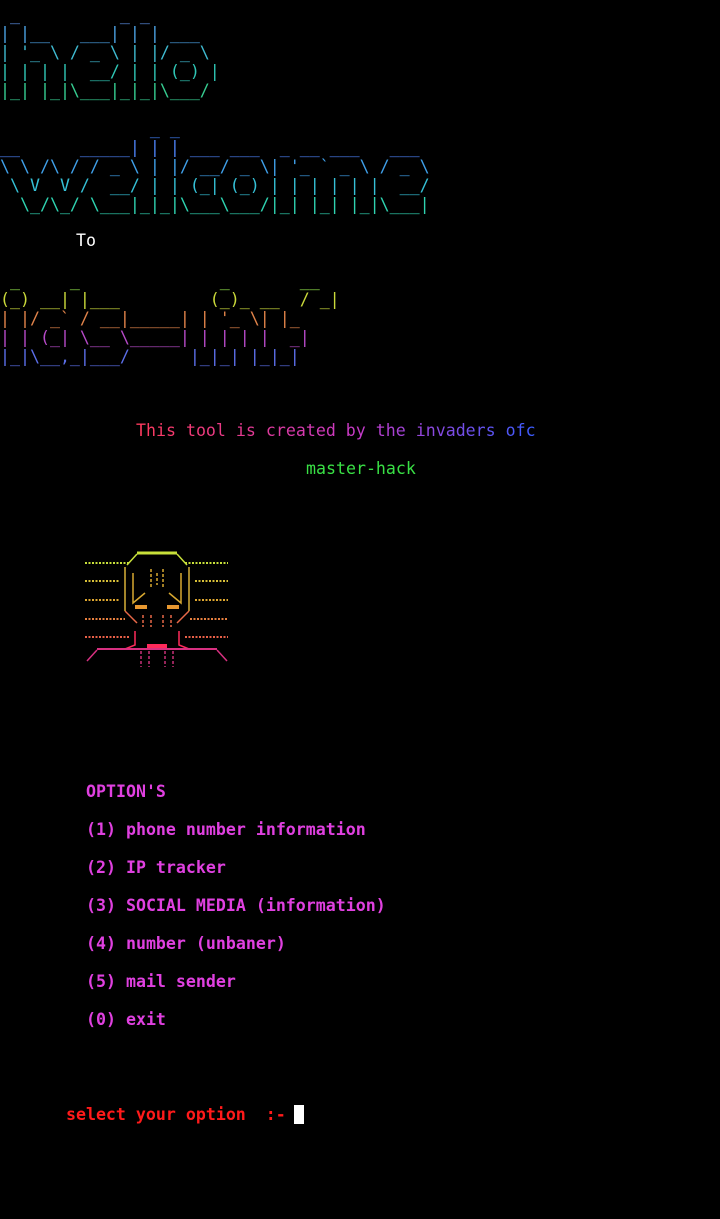 Image resolution: width=720 pixels, height=1219 pixels. What do you see at coordinates (215, 185) in the screenshot?
I see `welcome-line-4: \ V V / __/ | | (_| (_) | | | | | | __/` at bounding box center [215, 185].